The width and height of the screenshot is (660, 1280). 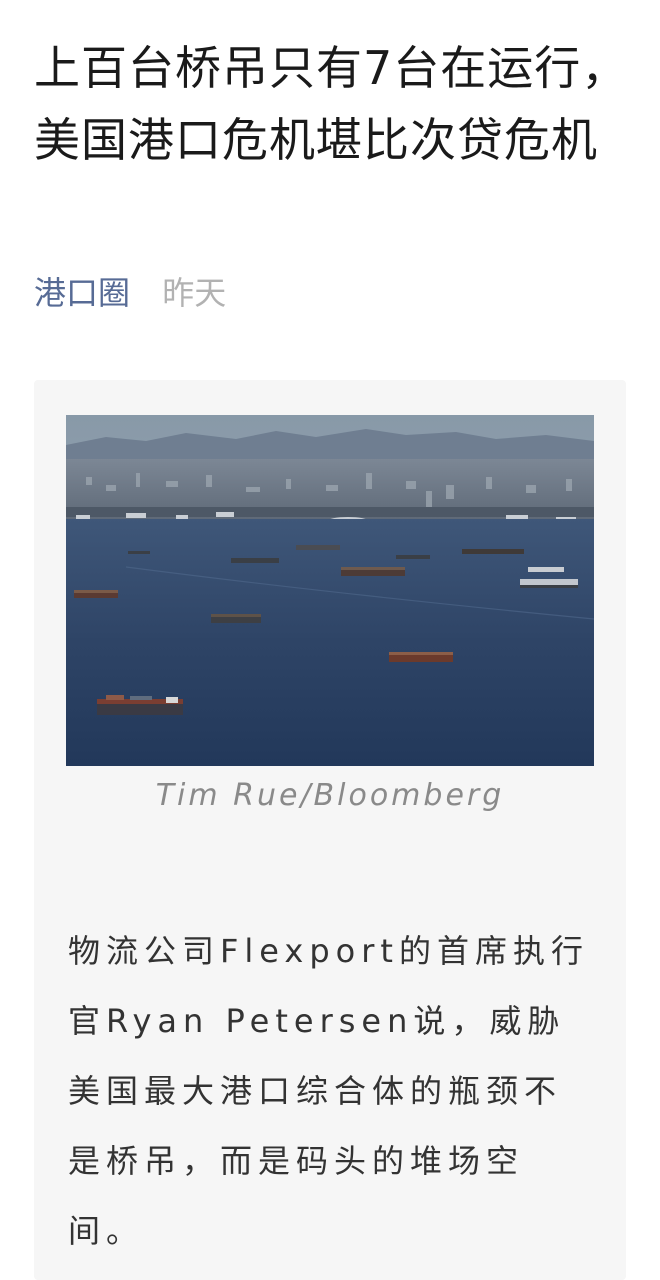 I want to click on article-title: 上百台桥吊只有7台在运行，美国港口危机堪比次贷危机, so click(x=331, y=104).